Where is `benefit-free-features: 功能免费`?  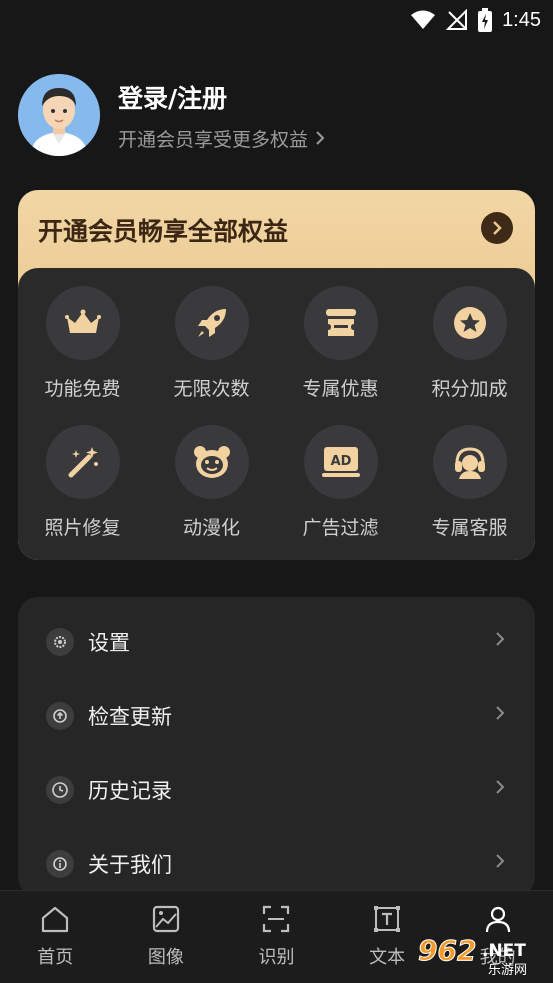
benefit-free-features: 功能免费 is located at coordinates (82, 343).